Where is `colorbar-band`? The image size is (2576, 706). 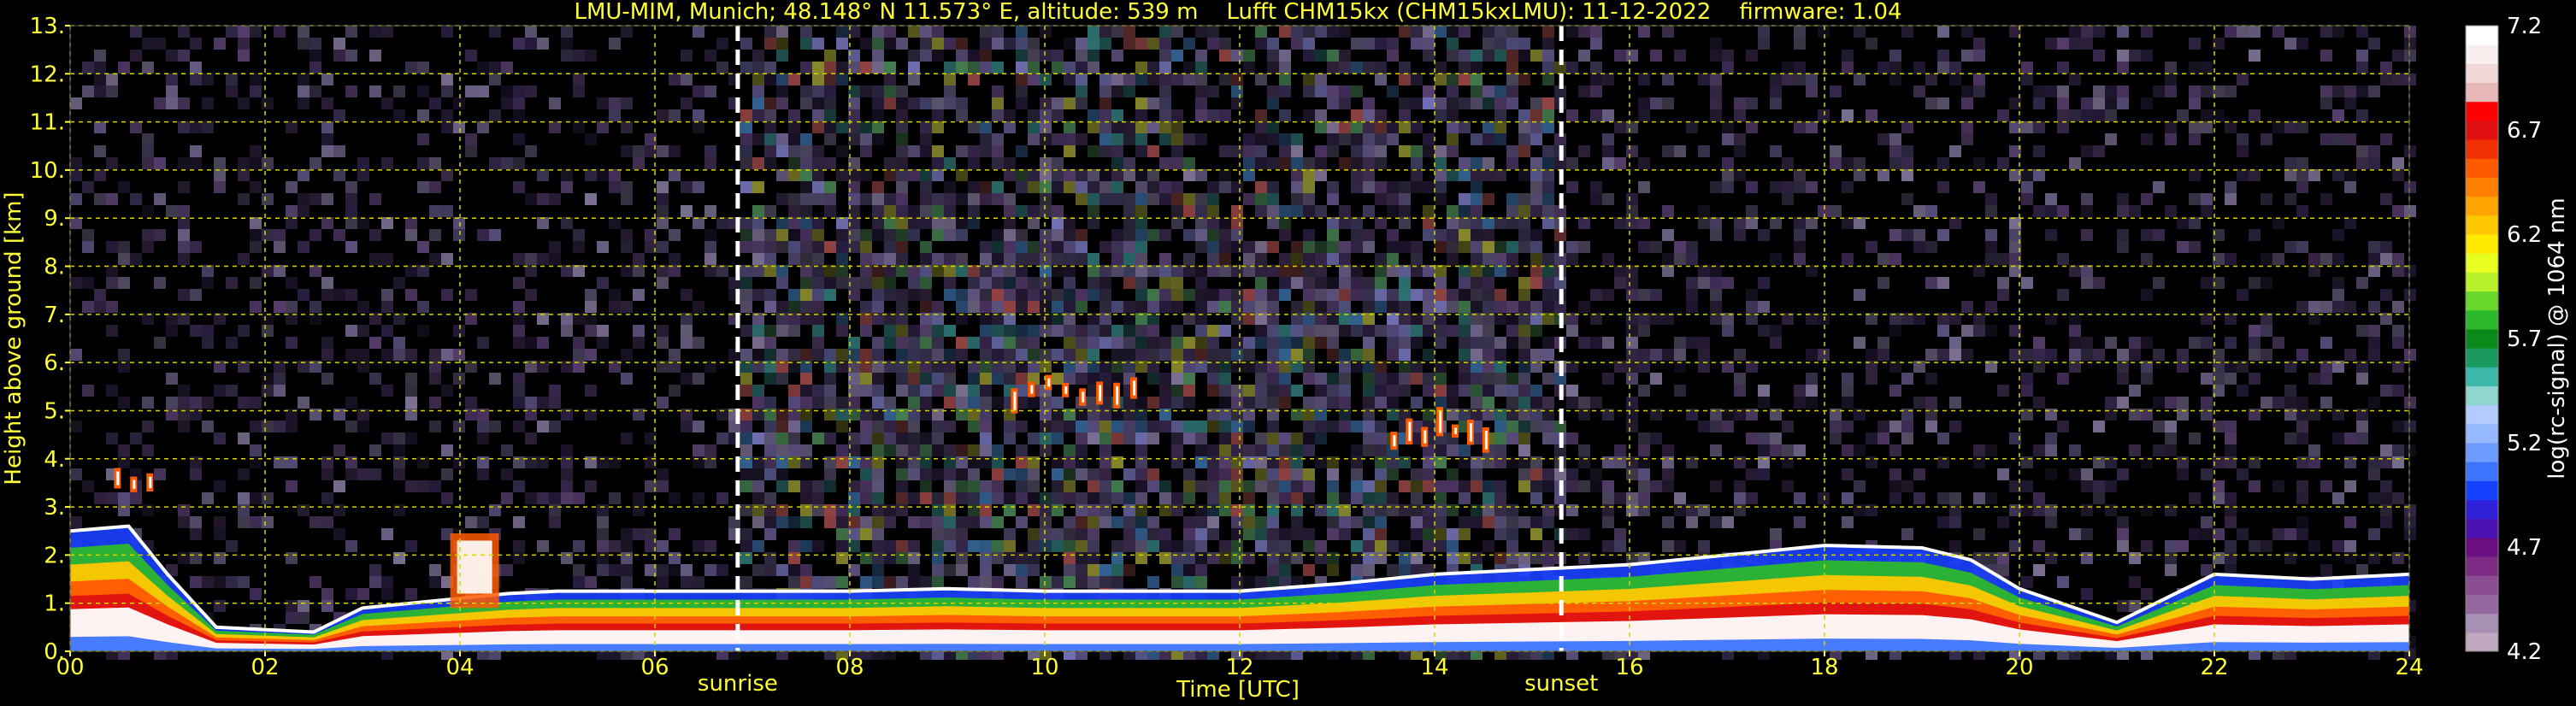 colorbar-band is located at coordinates (2482, 604).